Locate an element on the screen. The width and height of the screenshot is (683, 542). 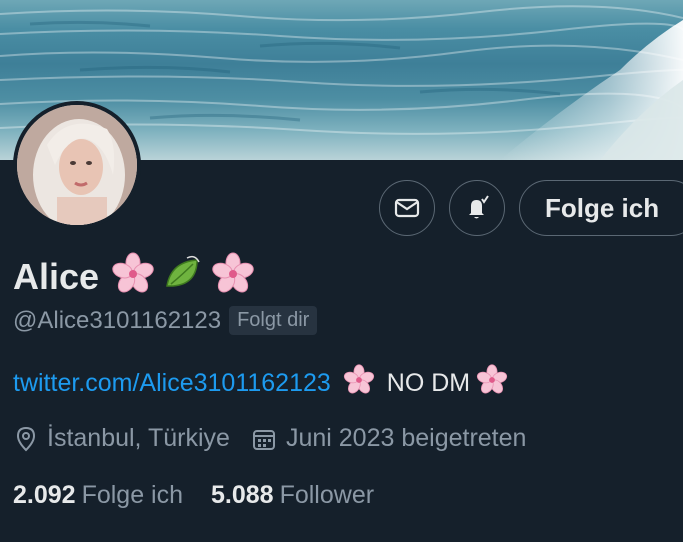
location-pin-icon is located at coordinates (26, 438).